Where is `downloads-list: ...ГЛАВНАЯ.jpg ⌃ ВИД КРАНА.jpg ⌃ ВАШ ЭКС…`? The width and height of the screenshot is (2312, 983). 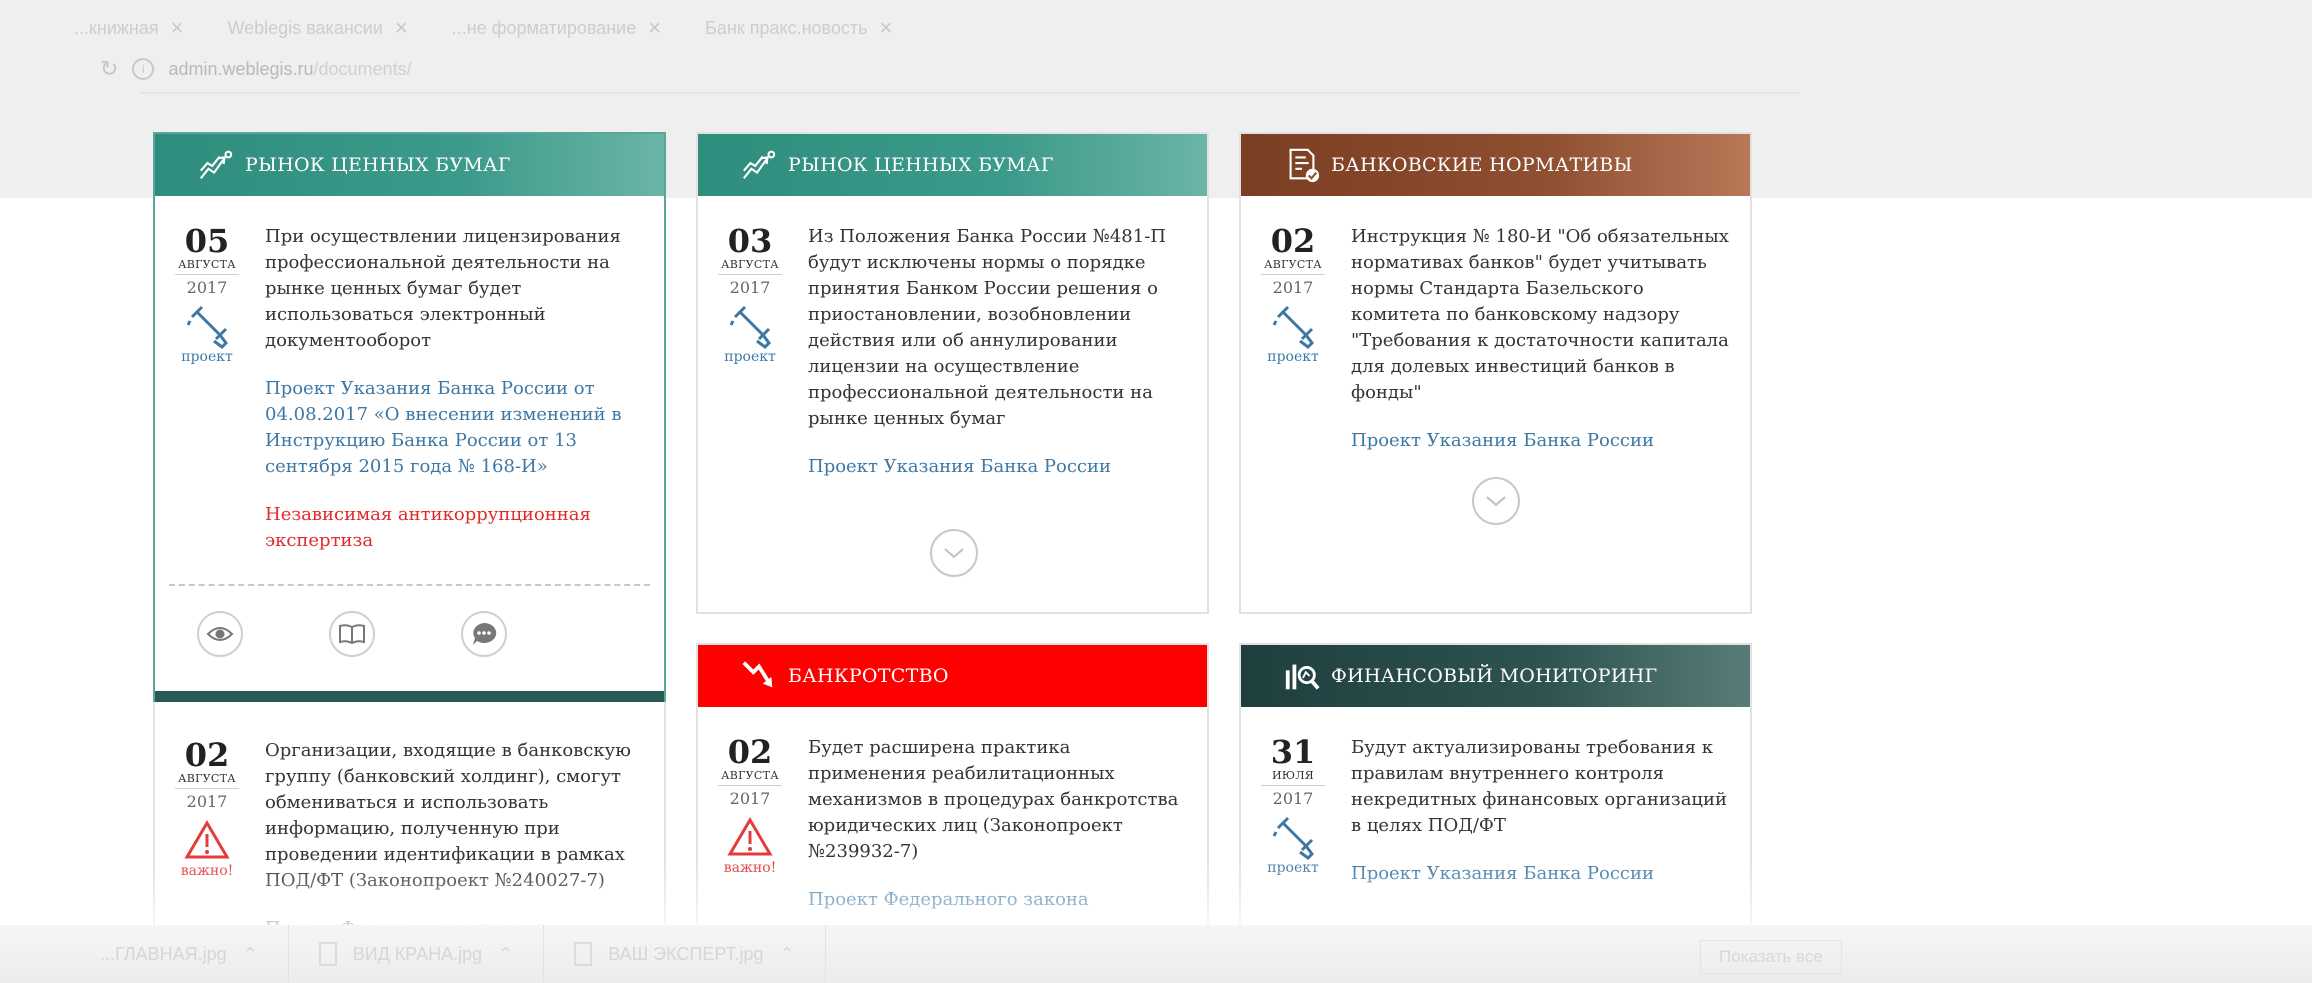 downloads-list: ...ГЛАВНАЯ.jpg ⌃ ВИД КРАНА.jpg ⌃ ВАШ ЭКС… is located at coordinates (413, 954).